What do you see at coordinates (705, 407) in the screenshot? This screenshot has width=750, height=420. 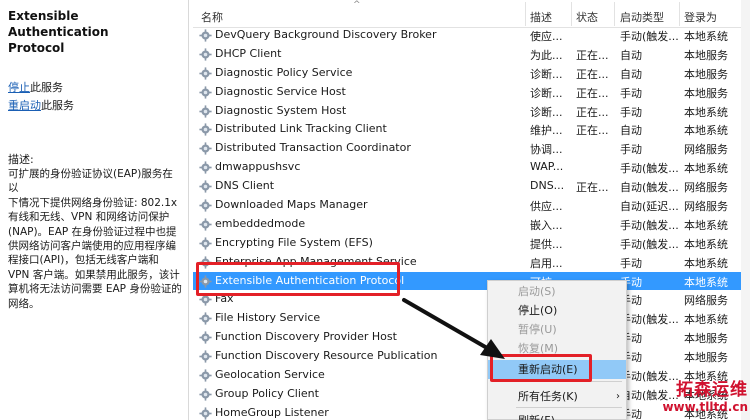 I see `watermark-url: www.tlltd.cn` at bounding box center [705, 407].